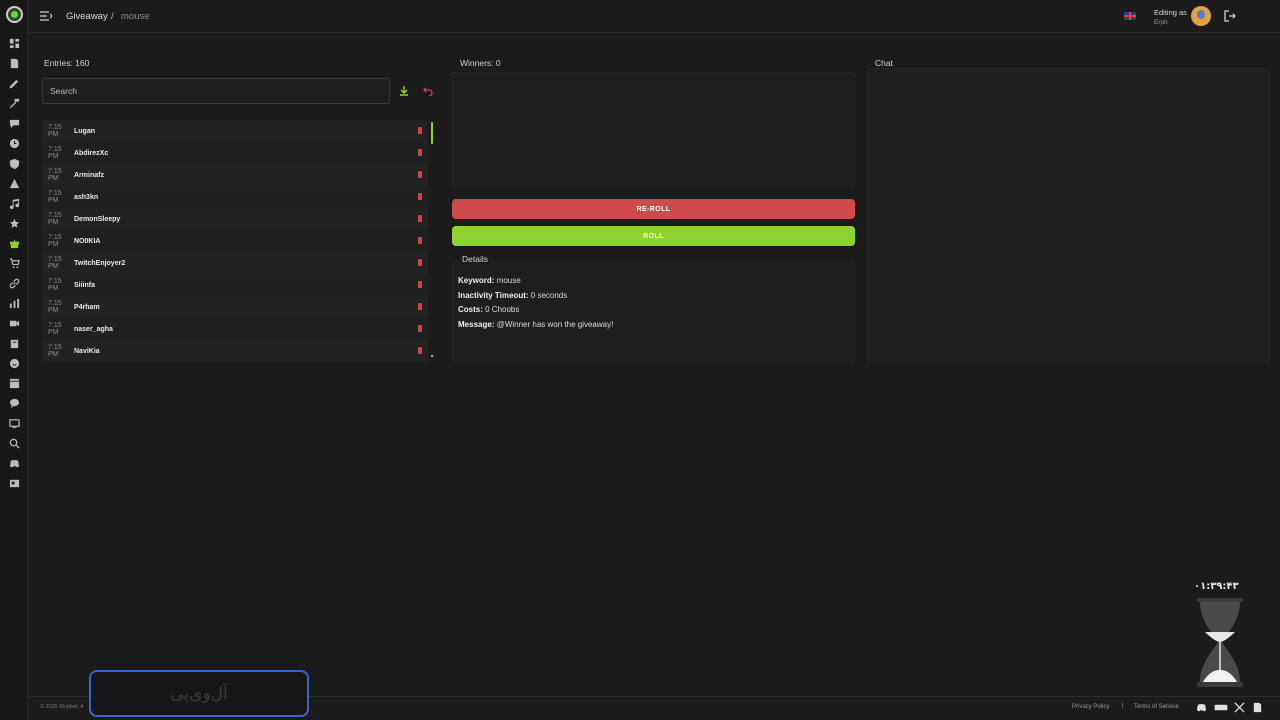 The height and width of the screenshot is (720, 1280). Describe the element at coordinates (1156, 707) in the screenshot. I see `terms-link: Terms of Service` at that location.